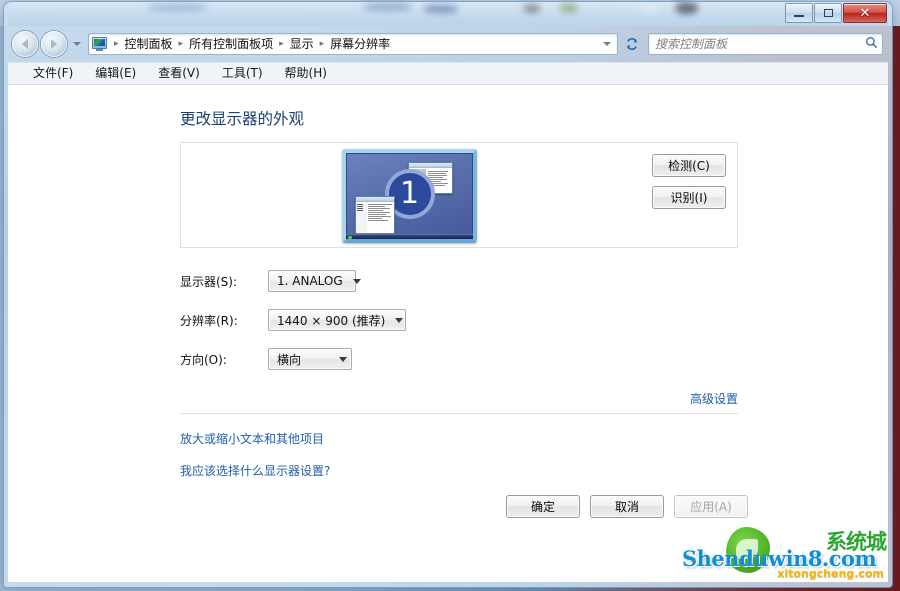  Describe the element at coordinates (115, 74) in the screenshot. I see `menu-item-edit: 编辑(E)` at that location.